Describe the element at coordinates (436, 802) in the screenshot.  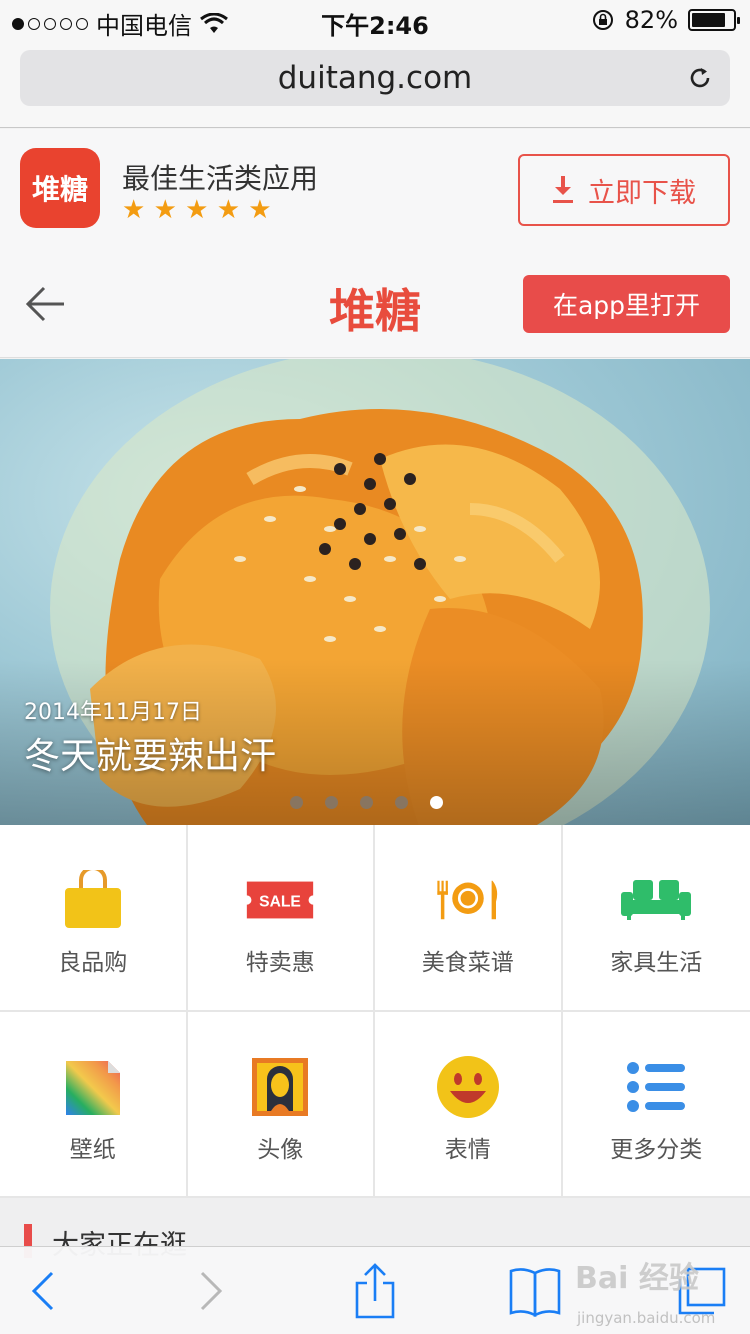
I see `pager-dot-active` at that location.